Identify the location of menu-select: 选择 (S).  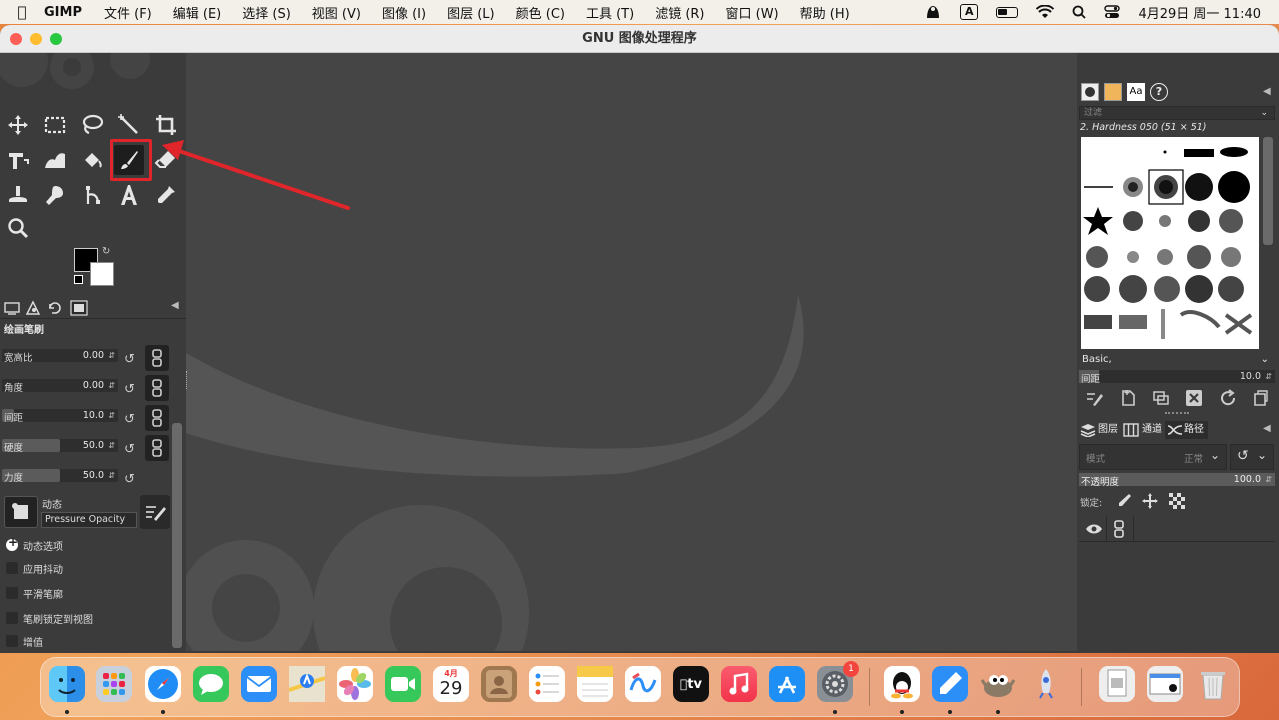
(266, 12).